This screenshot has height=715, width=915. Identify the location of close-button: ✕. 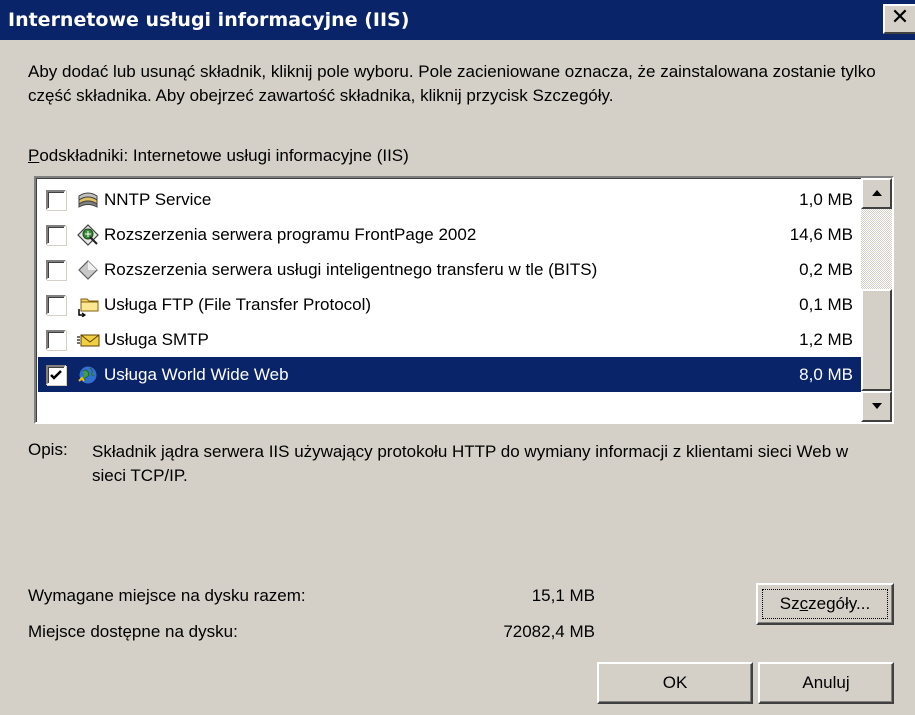
(899, 19).